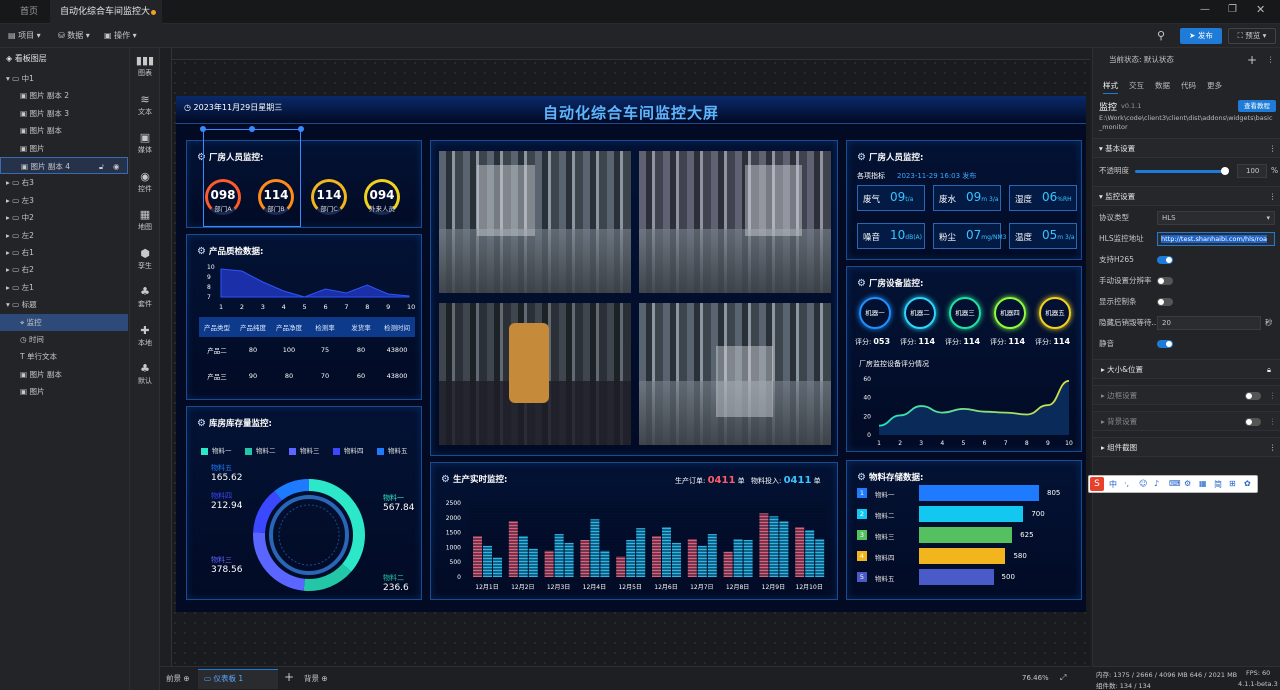 The height and width of the screenshot is (690, 1280). Describe the element at coordinates (1201, 36) in the screenshot. I see `publish-button: ➤ 发布` at that location.